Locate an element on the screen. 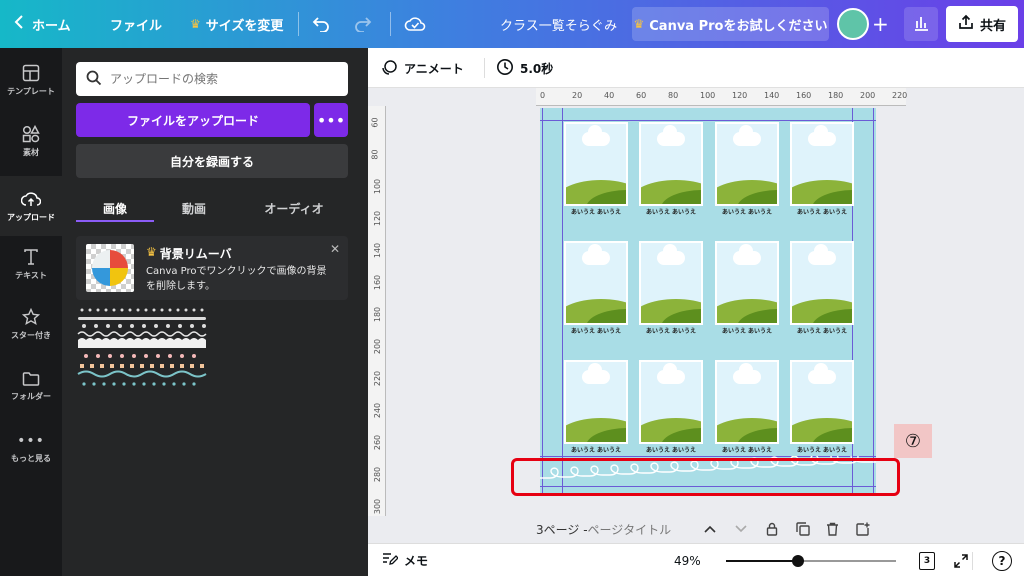  uploaded-image-thumbnail is located at coordinates (142, 348).